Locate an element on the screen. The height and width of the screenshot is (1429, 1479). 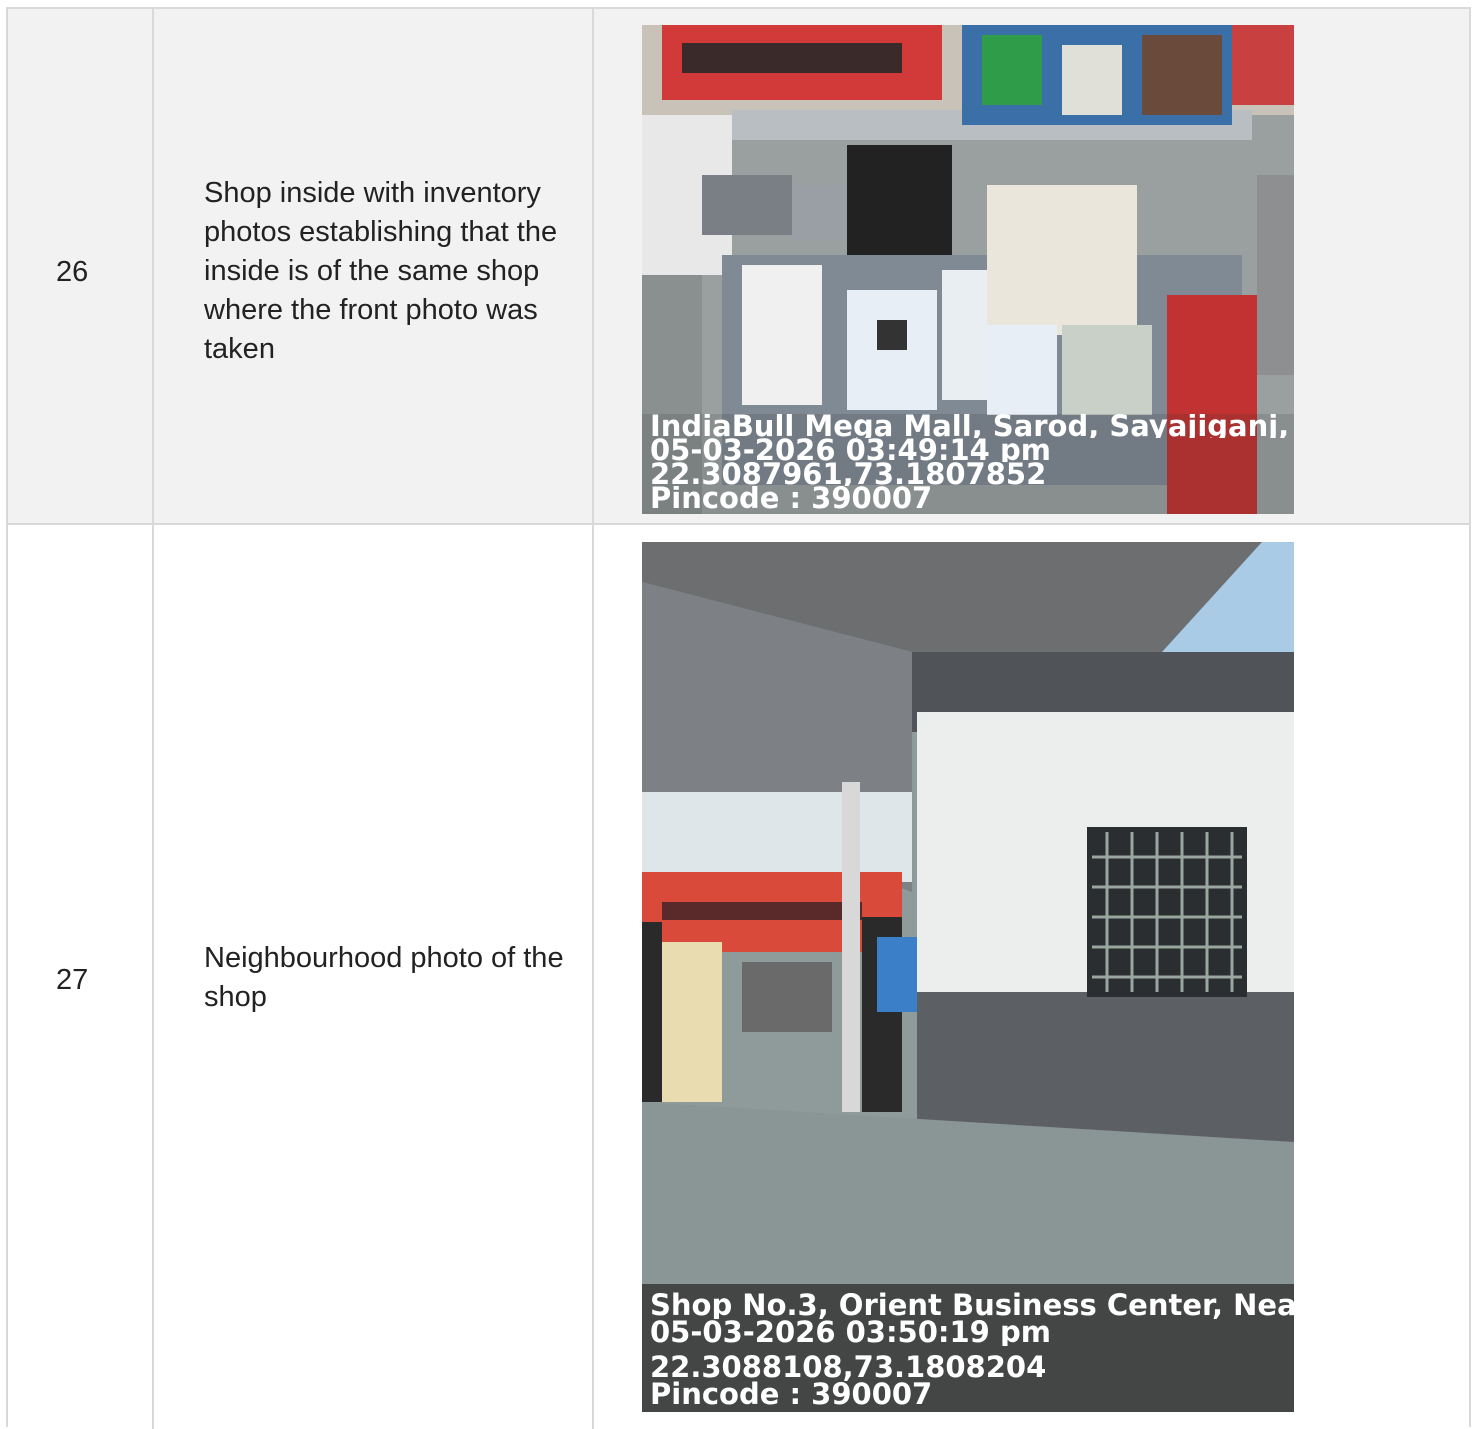
serial-number: 27 is located at coordinates (72, 980).